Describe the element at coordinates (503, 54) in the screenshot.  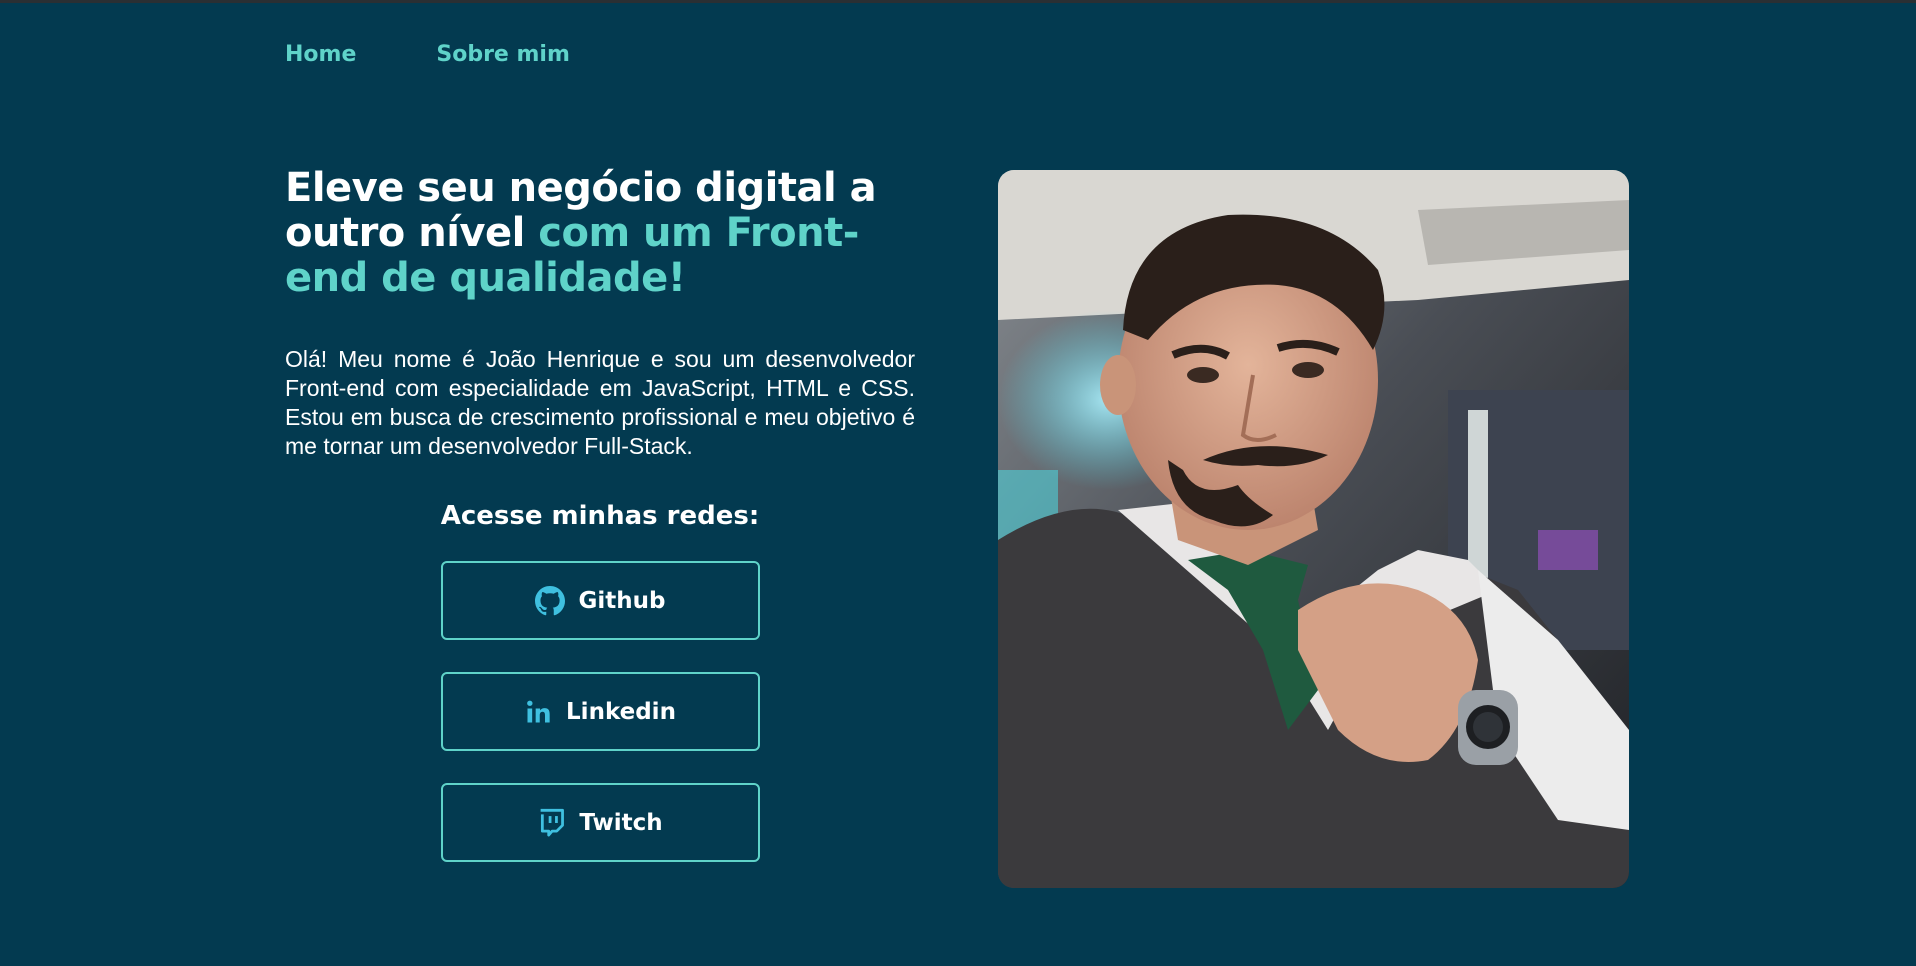
I see `nav-link-about: Sobre mim` at that location.